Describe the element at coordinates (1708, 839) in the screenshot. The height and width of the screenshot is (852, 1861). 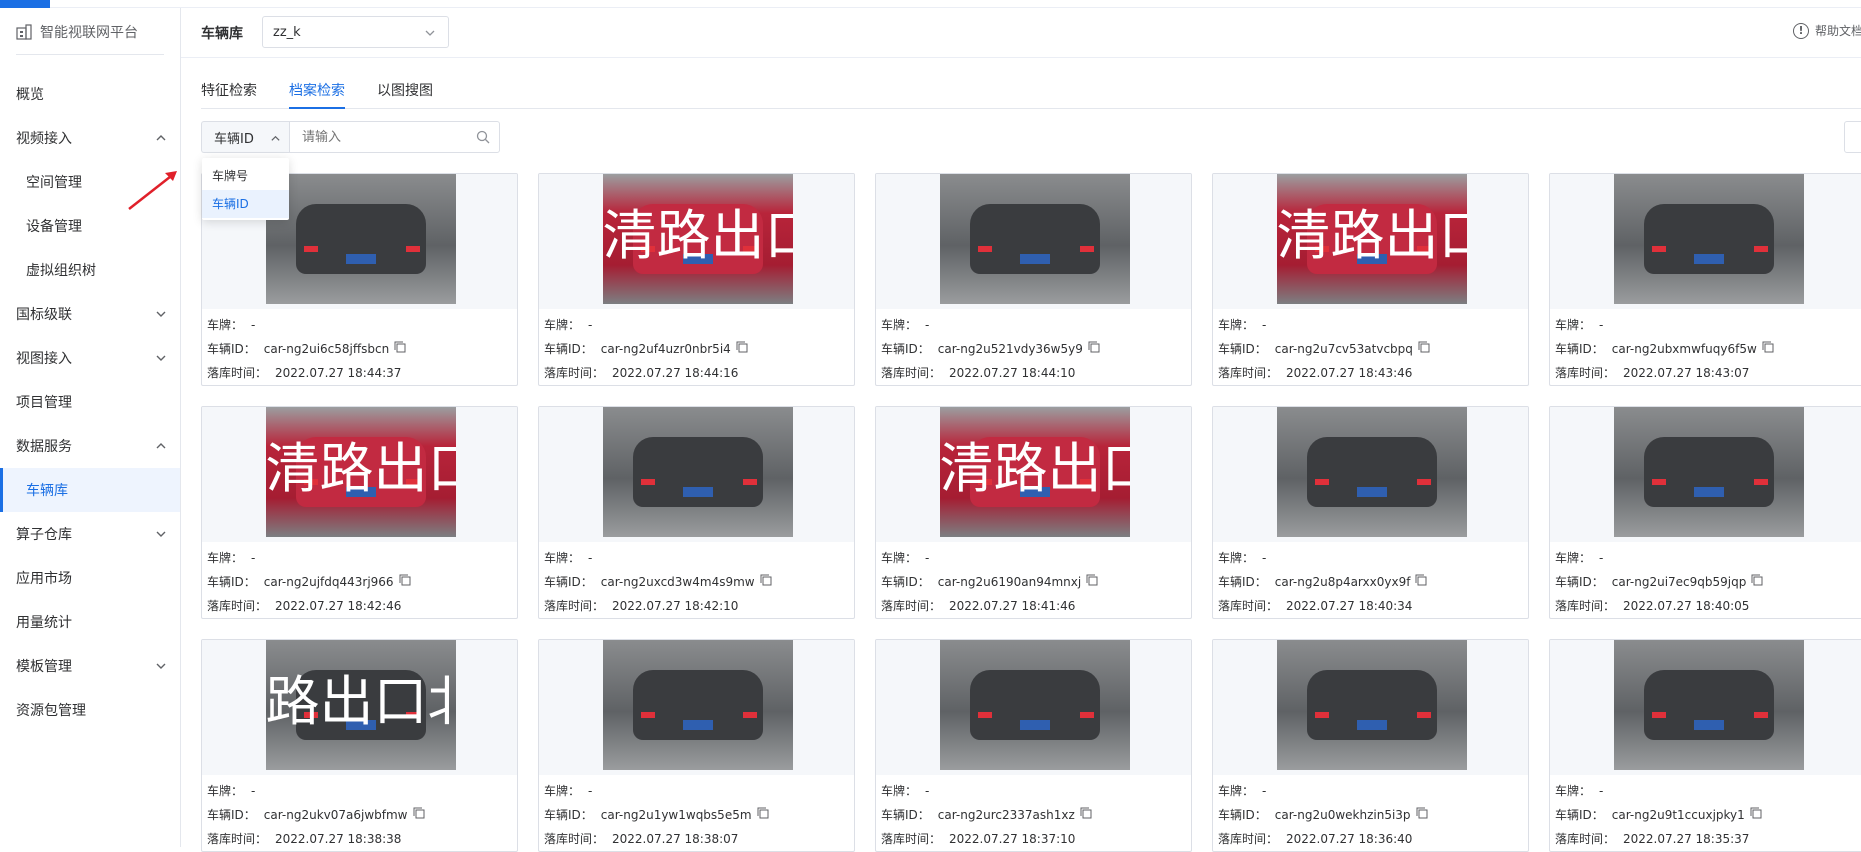
I see `time-row: 落库时间： 2022.07.27 18:35:37` at that location.